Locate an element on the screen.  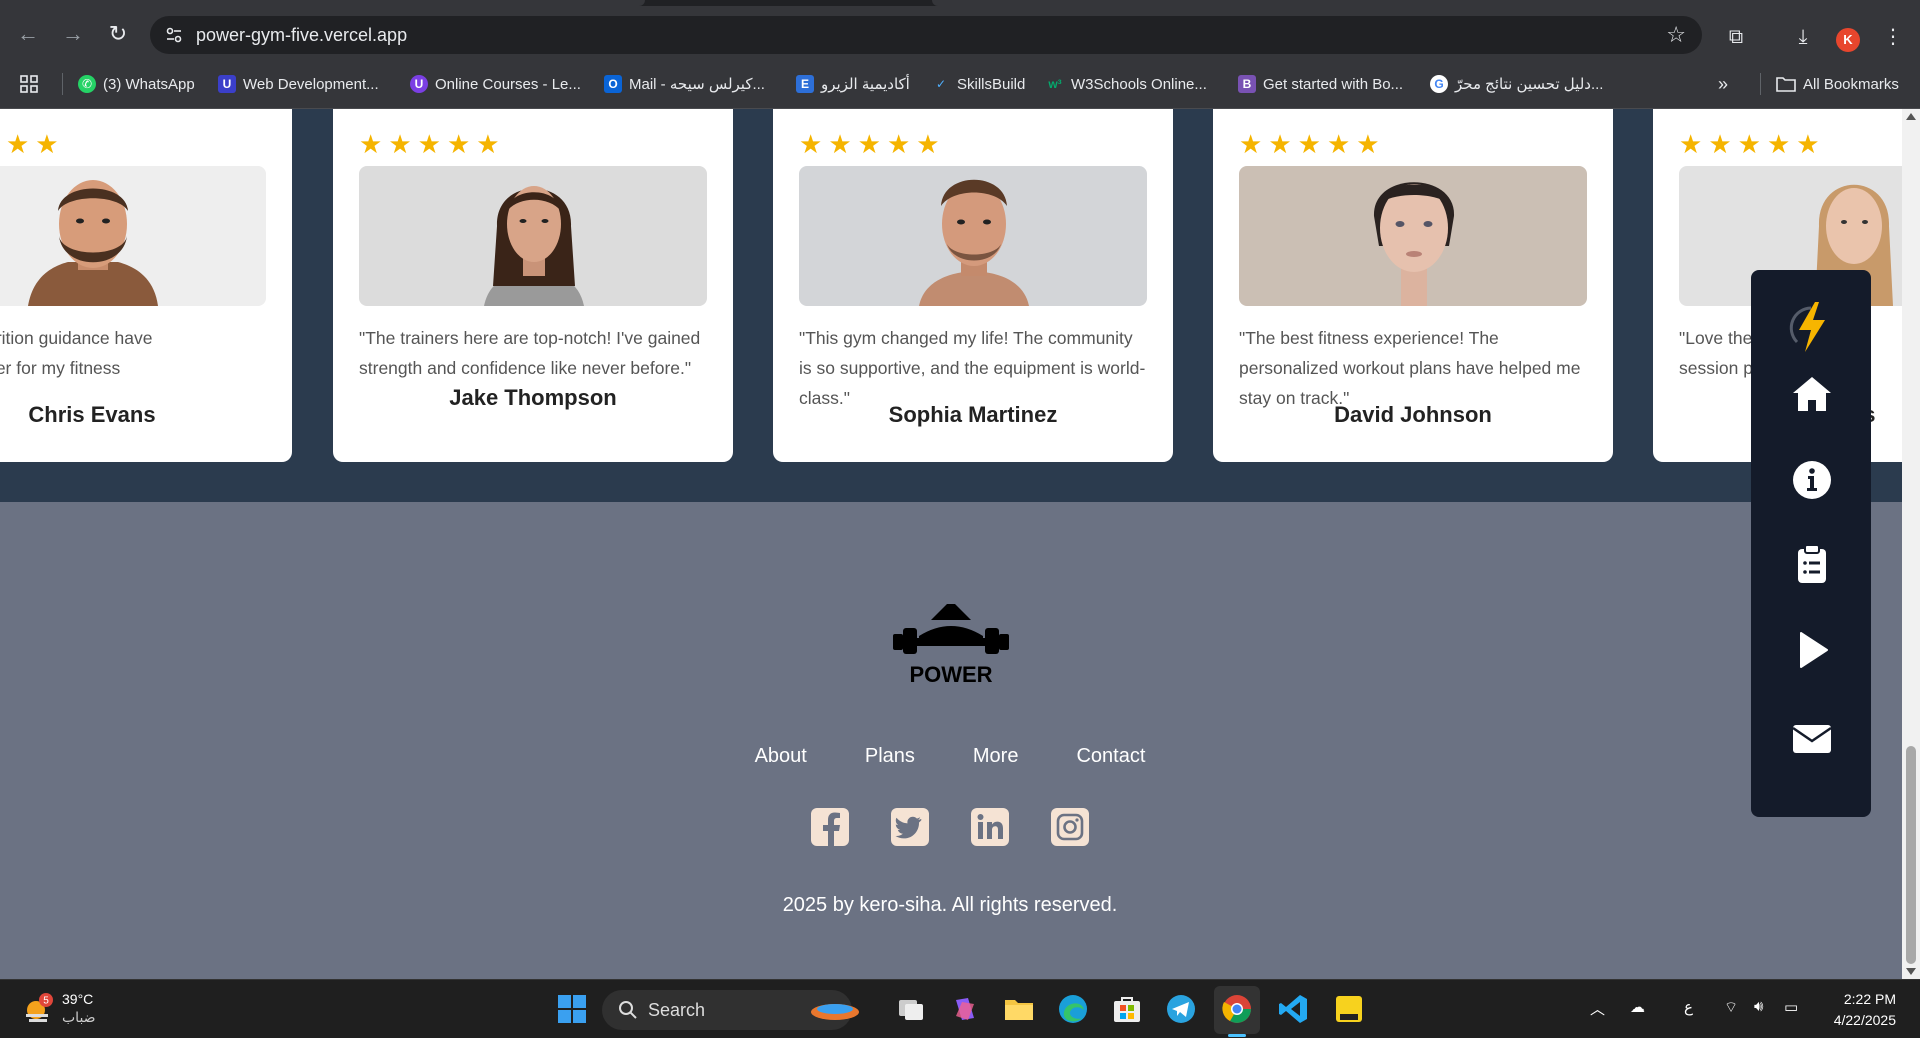
weather-widget: 5 39°C ضباب is located at coordinates (59, 1008).